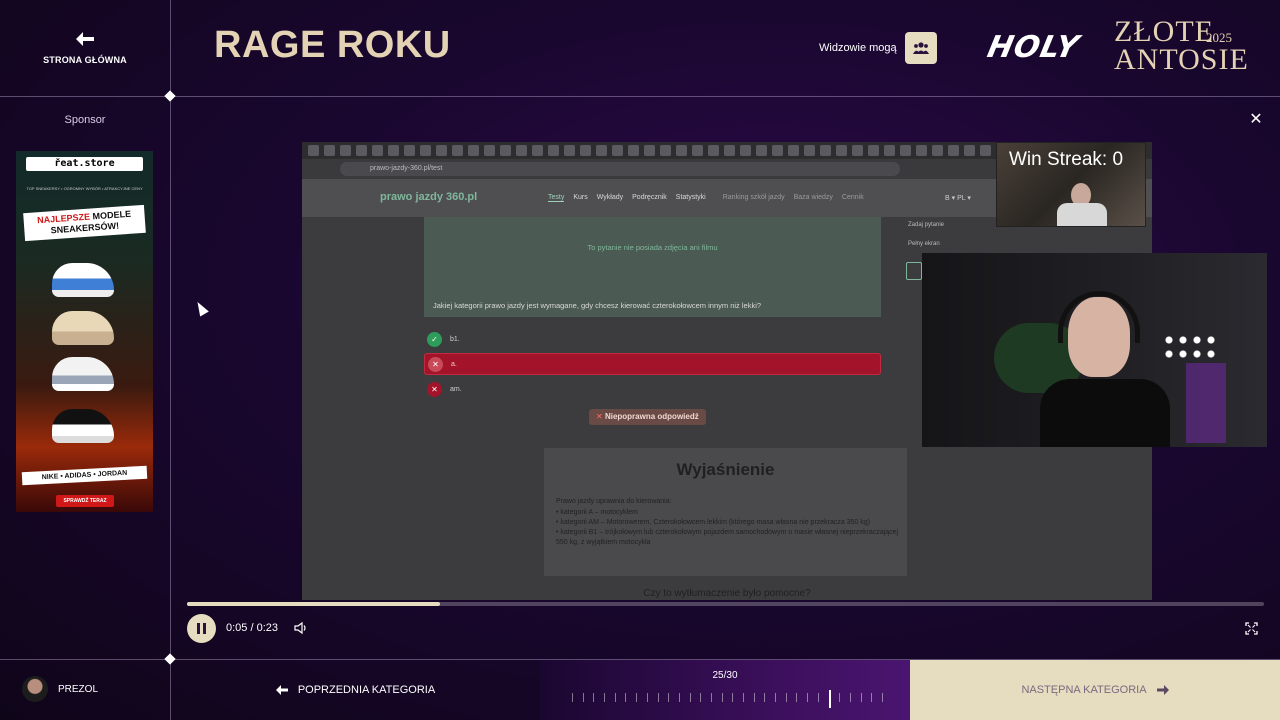 The image size is (1280, 720). What do you see at coordinates (301, 628) in the screenshot?
I see `volume-icon` at bounding box center [301, 628].